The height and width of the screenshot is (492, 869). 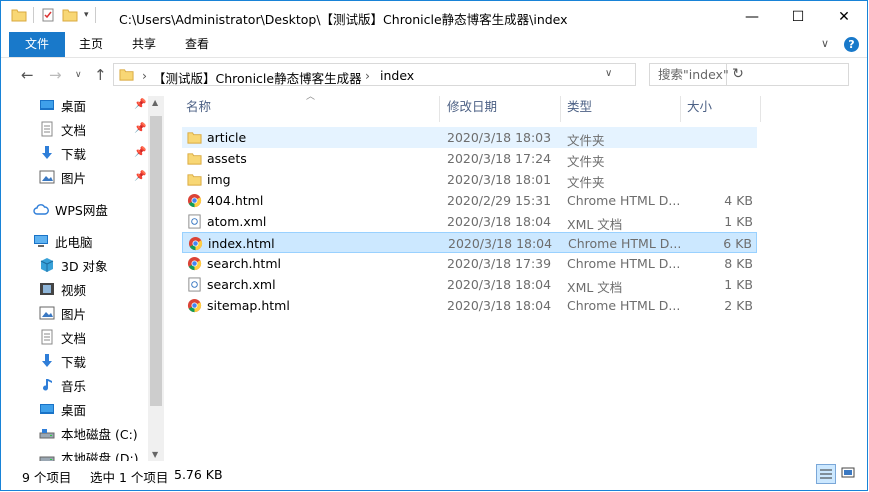 What do you see at coordinates (749, 74) in the screenshot?
I see `search-input: 搜索"index"` at bounding box center [749, 74].